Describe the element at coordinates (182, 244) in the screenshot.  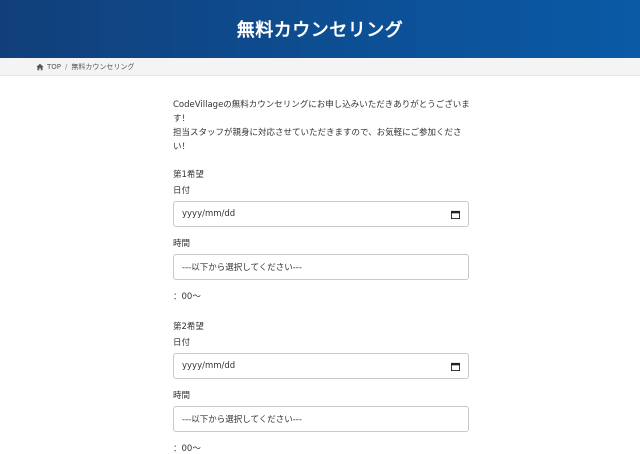
I see `first-choice-time-label: 時間` at that location.